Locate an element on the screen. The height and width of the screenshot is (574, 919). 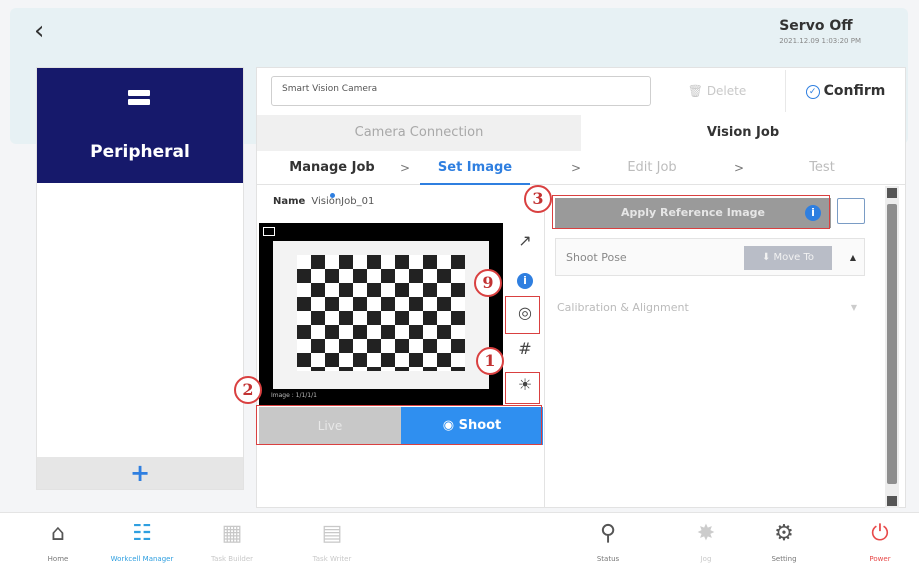
caret-up-icon: ▲ is located at coordinates (853, 258).